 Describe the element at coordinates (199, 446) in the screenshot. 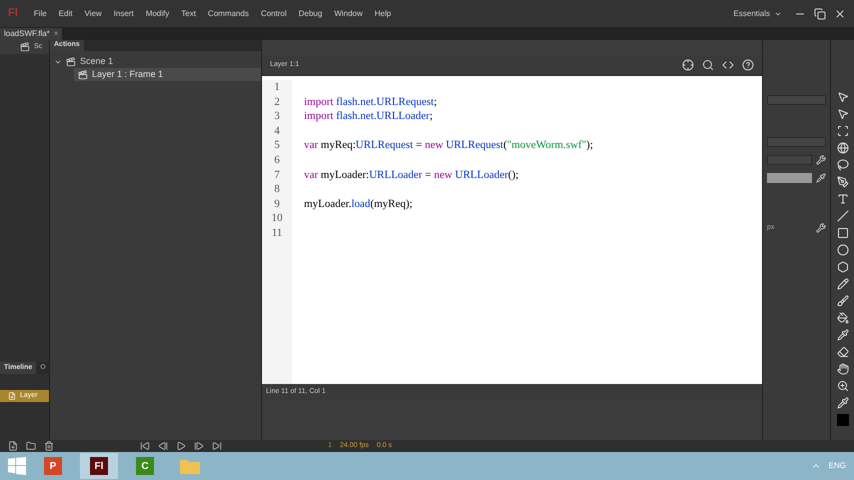

I see `step-forward-icon` at that location.